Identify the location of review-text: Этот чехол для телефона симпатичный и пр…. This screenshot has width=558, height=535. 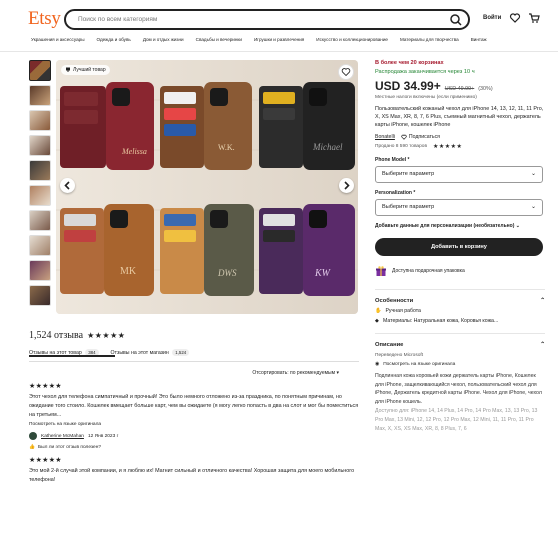
(194, 406).